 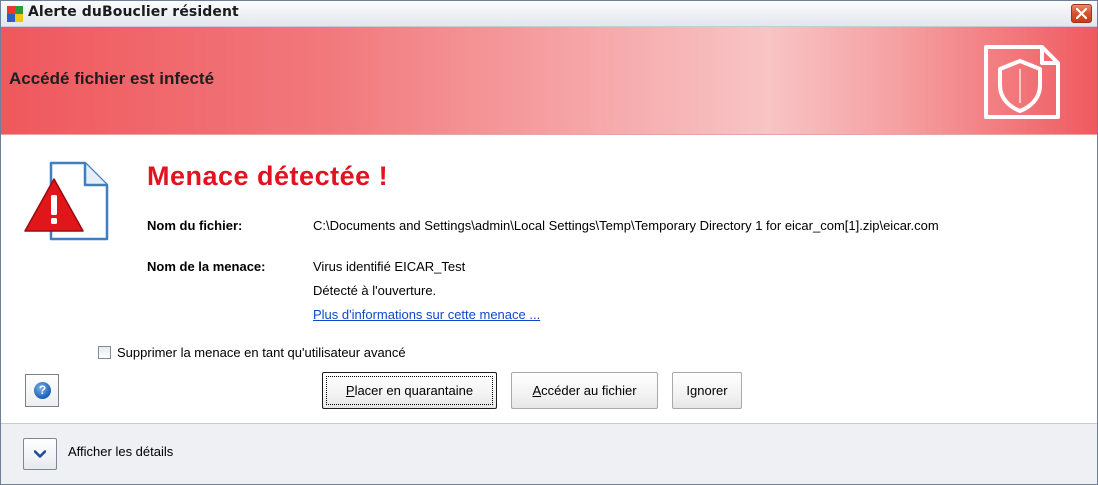 I want to click on window-title: Alerte duBouclier résident, so click(x=133, y=12).